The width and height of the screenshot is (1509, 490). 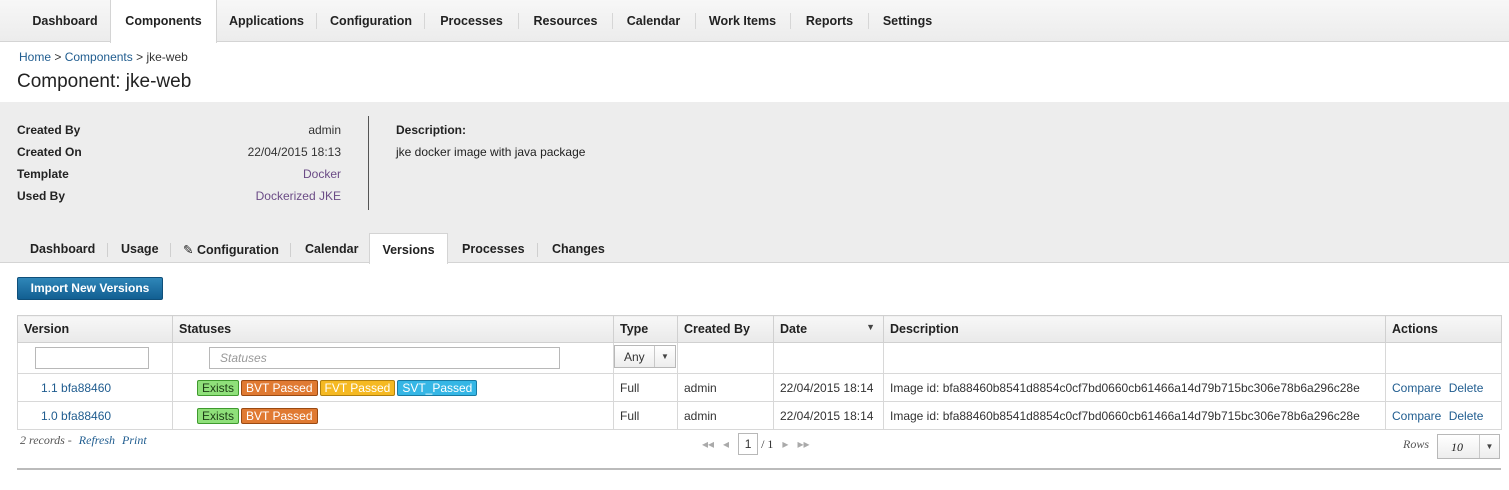 I want to click on breadcrumb-current: jke-web, so click(x=167, y=57).